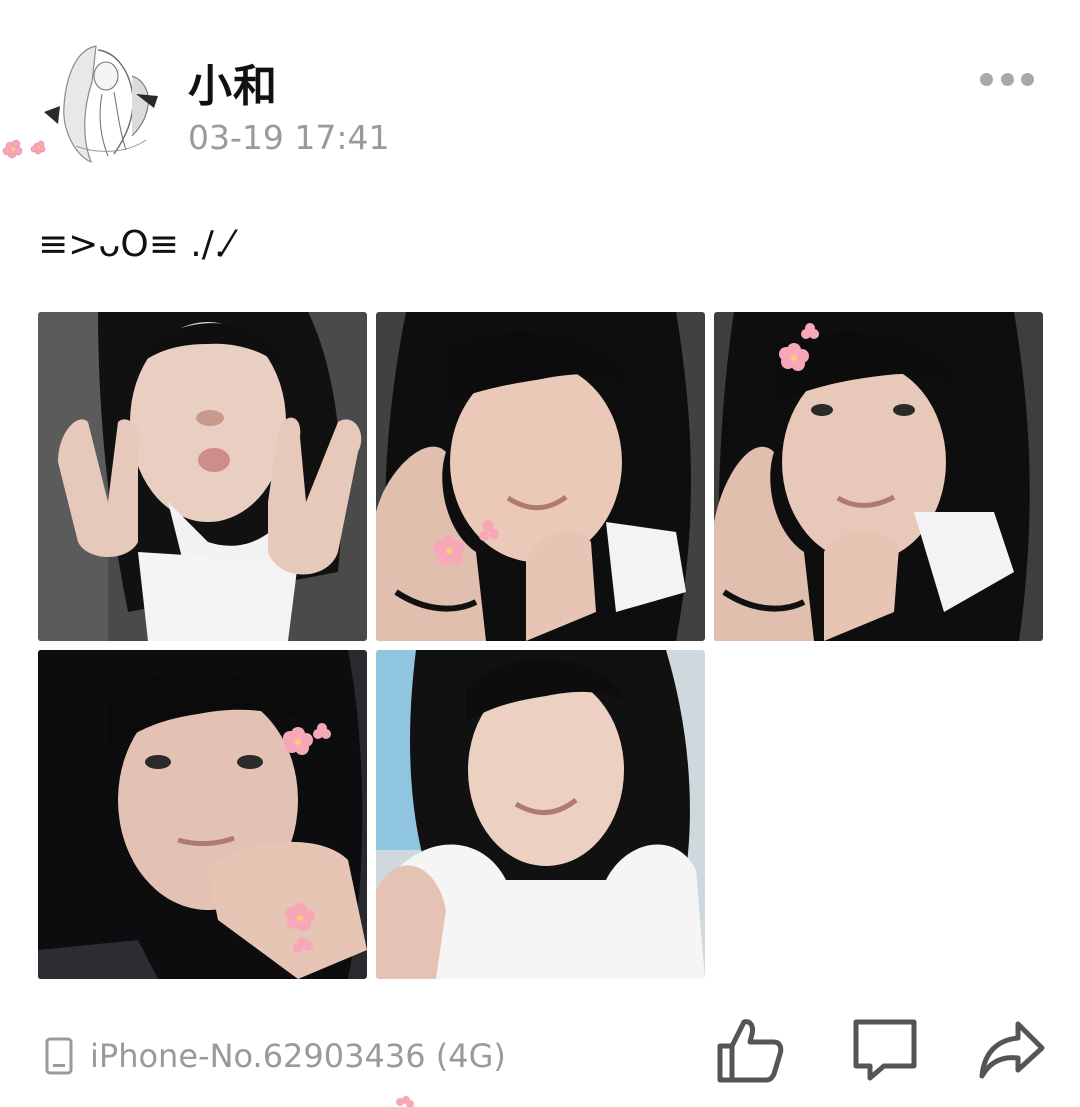 The width and height of the screenshot is (1080, 1107). I want to click on avatar, so click(101, 101).